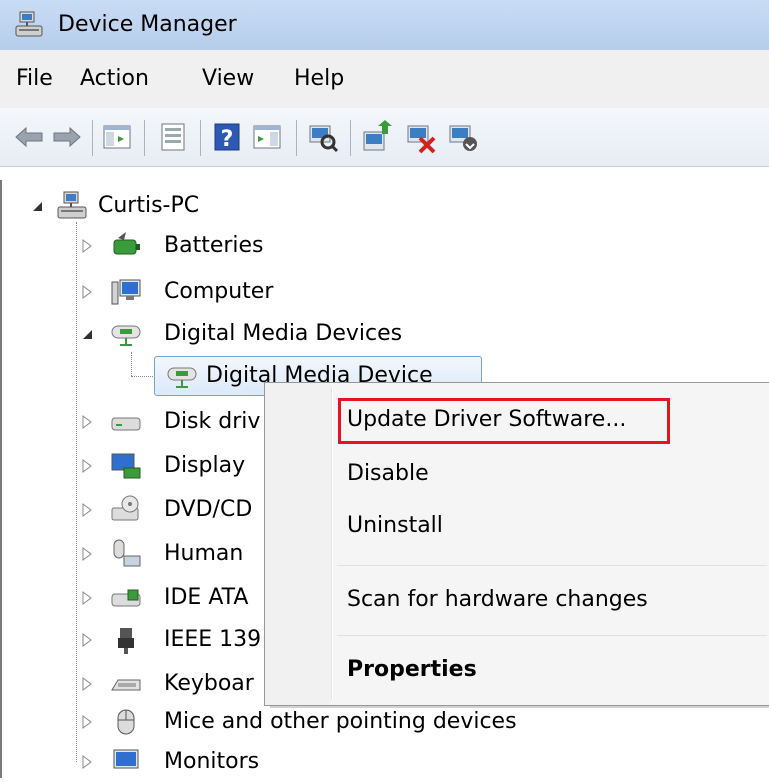 The image size is (769, 782). Describe the element at coordinates (463, 137) in the screenshot. I see `disable-device-icon` at that location.